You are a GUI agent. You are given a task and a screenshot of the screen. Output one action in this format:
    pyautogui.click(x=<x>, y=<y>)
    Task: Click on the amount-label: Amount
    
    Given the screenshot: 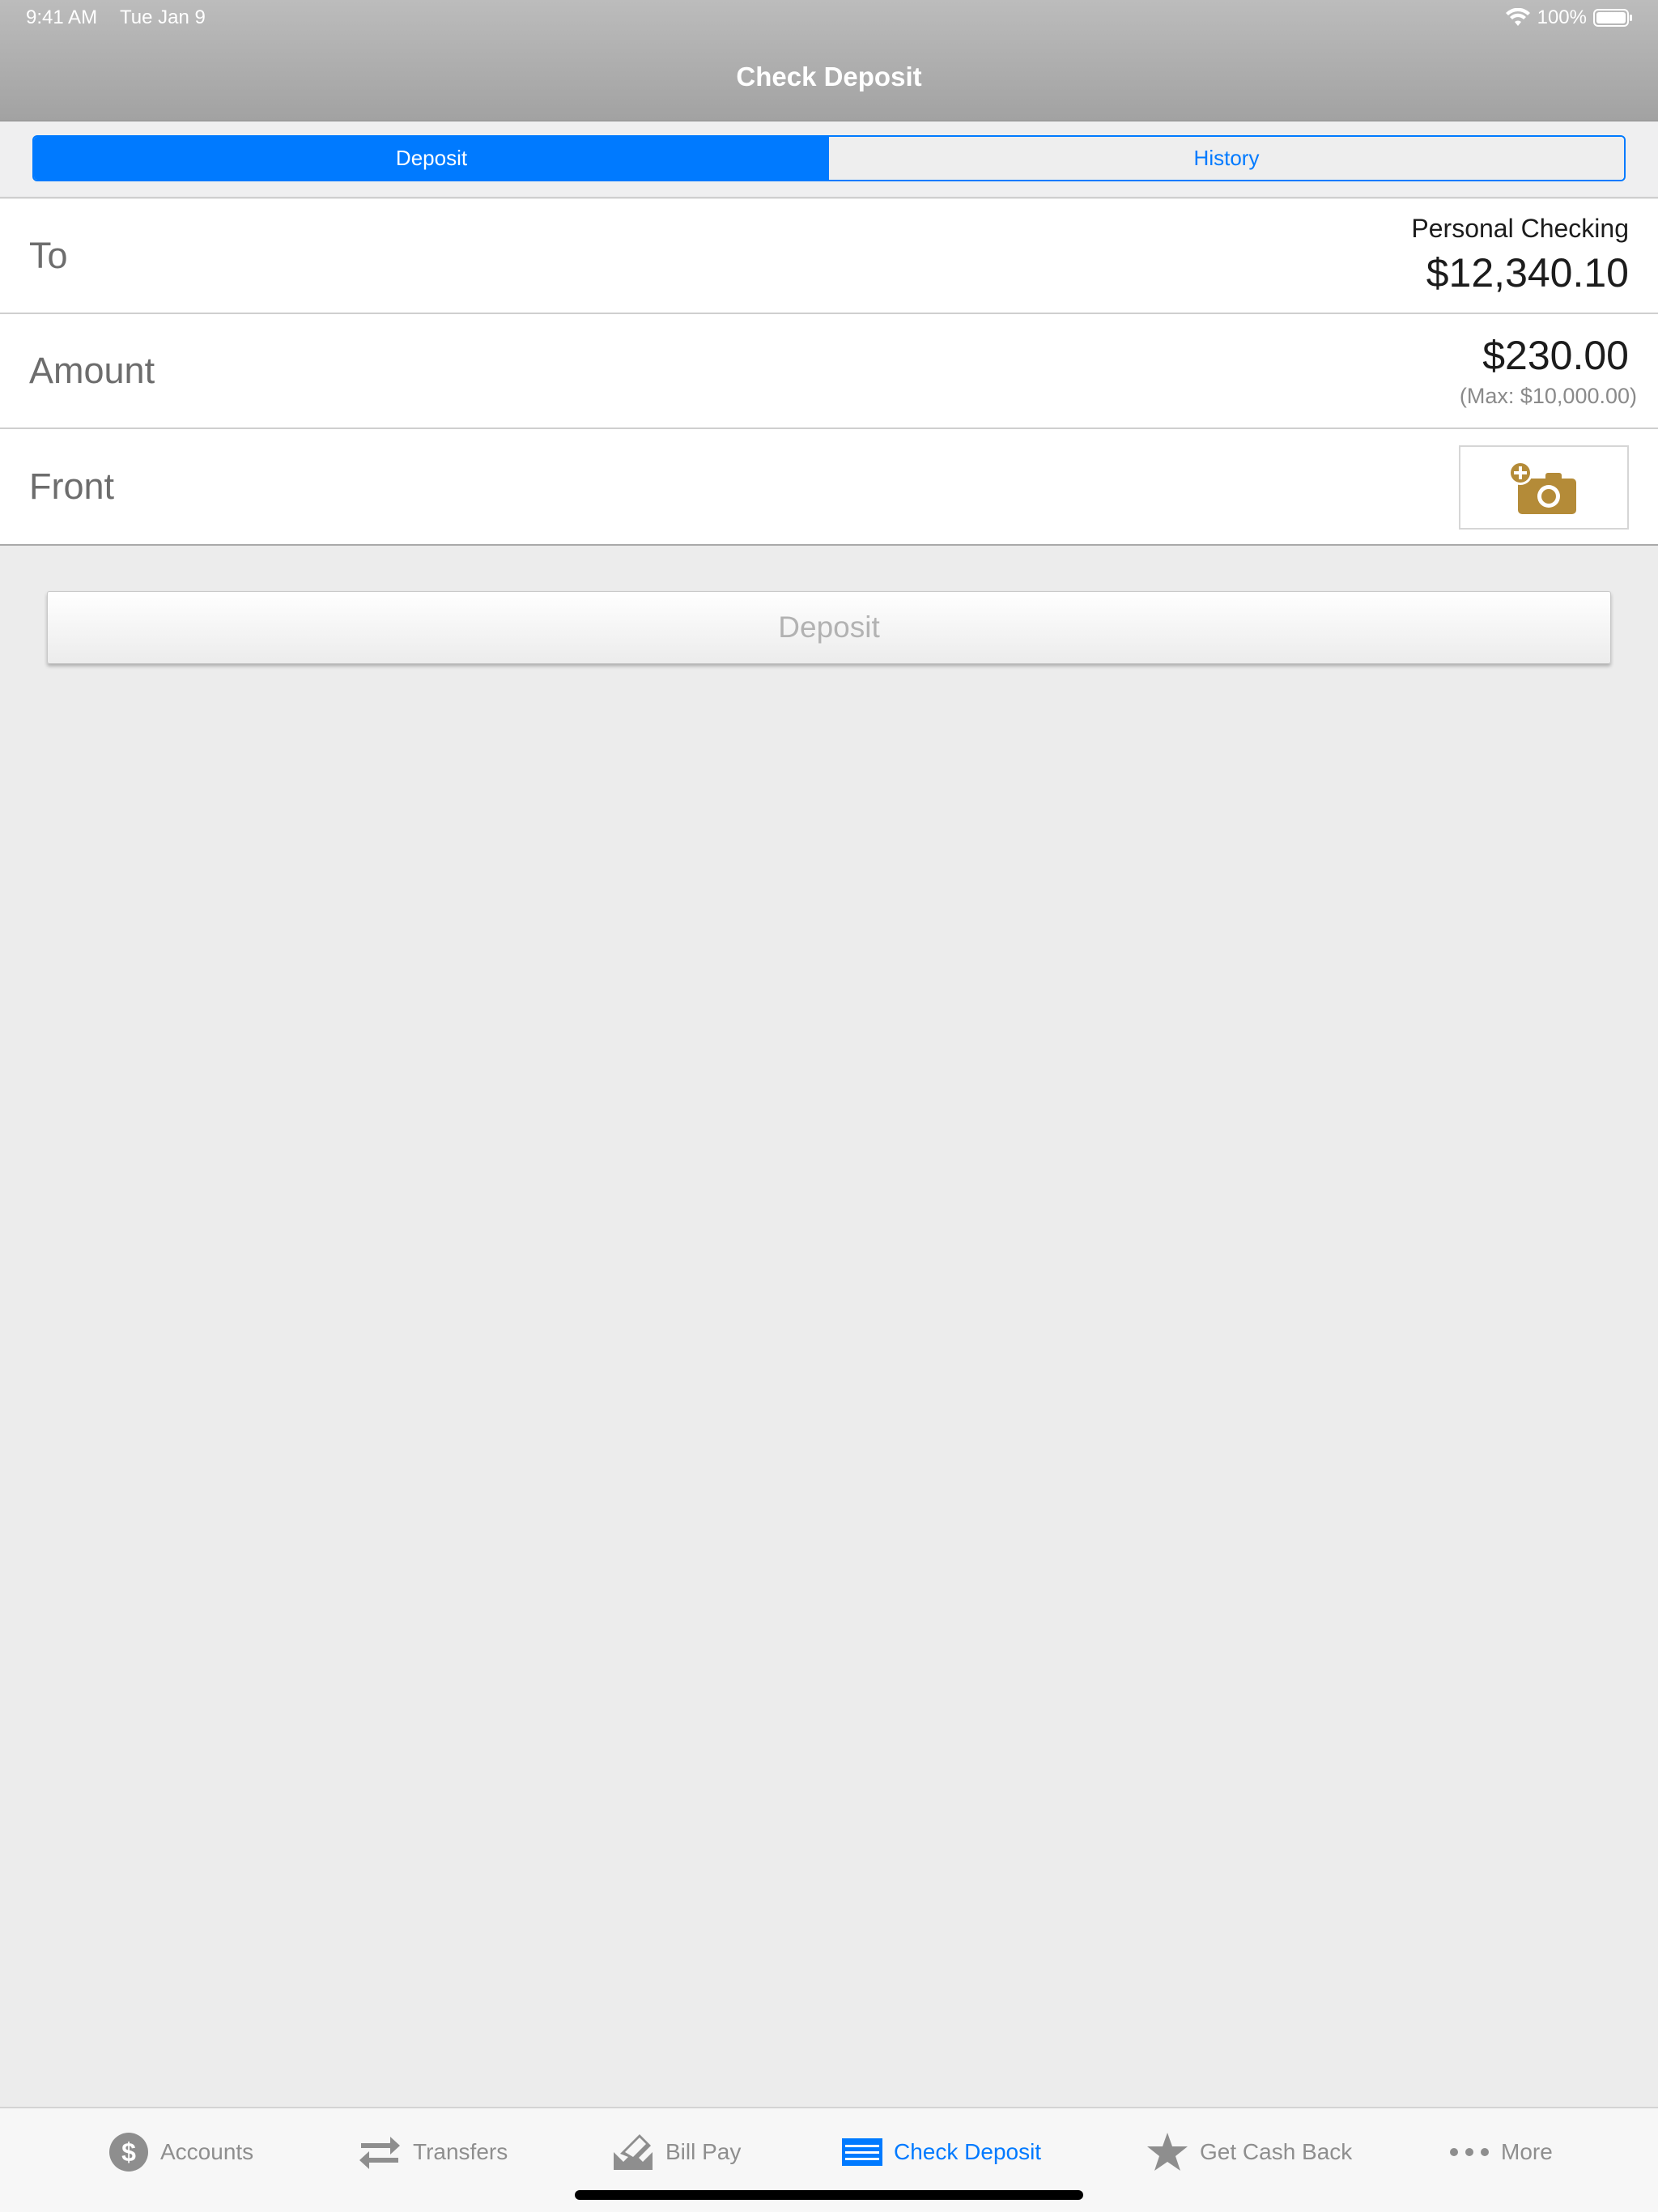 What is the action you would take?
    pyautogui.click(x=92, y=370)
    